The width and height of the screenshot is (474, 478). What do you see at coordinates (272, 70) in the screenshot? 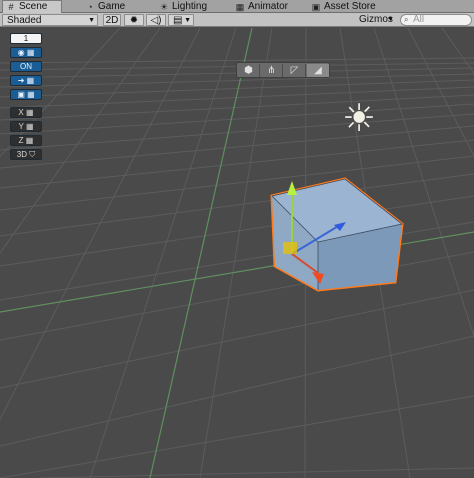
I see `gizmo-axes-icon: ⋔` at bounding box center [272, 70].